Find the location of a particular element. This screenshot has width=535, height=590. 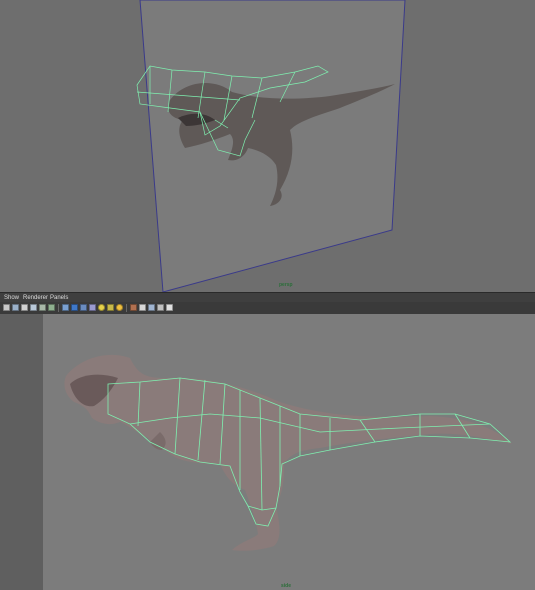

wireframe-on-shaded-icon is located at coordinates (83, 307).